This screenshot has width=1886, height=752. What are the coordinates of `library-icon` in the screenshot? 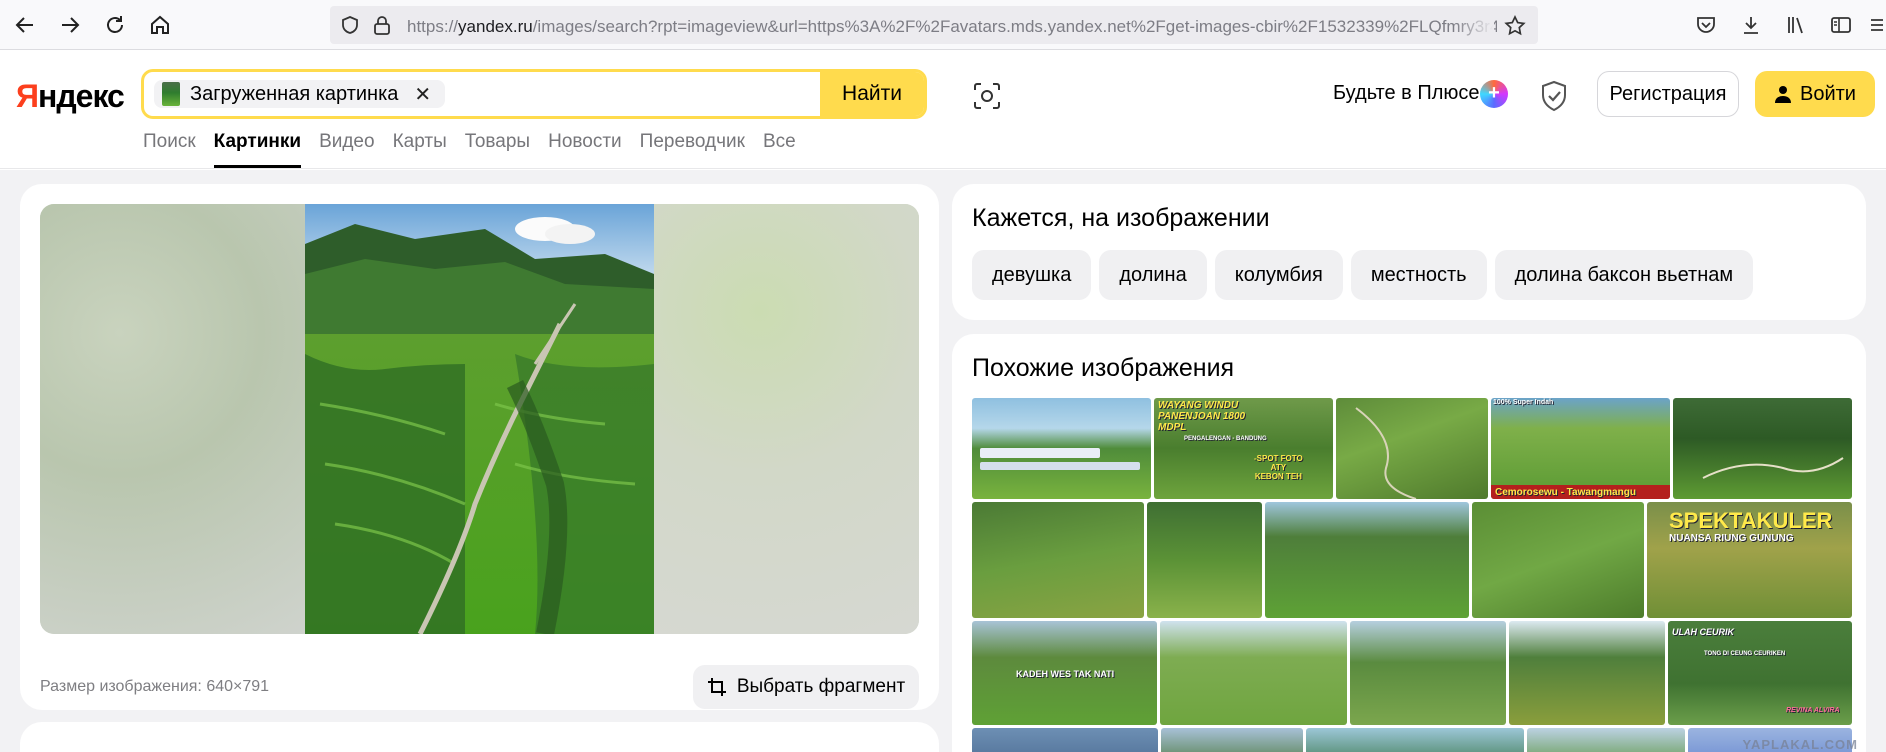 It's located at (1796, 25).